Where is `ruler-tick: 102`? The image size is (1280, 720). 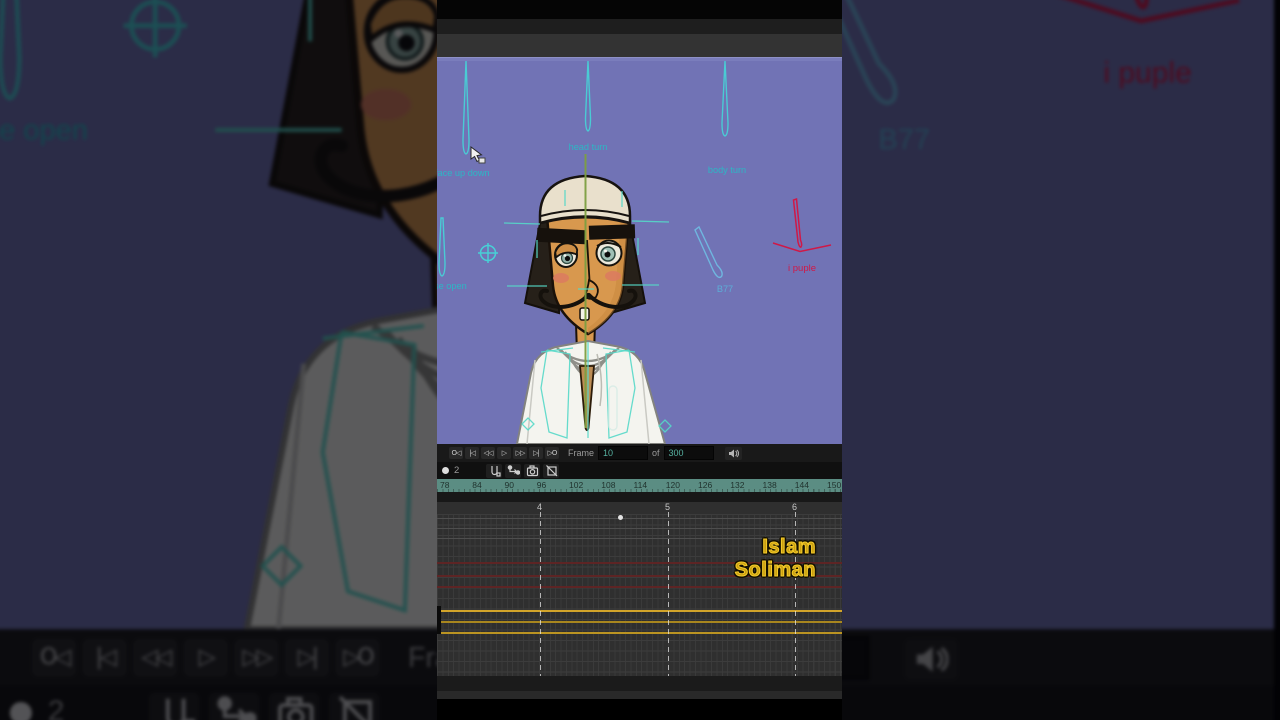
ruler-tick: 102 is located at coordinates (576, 485).